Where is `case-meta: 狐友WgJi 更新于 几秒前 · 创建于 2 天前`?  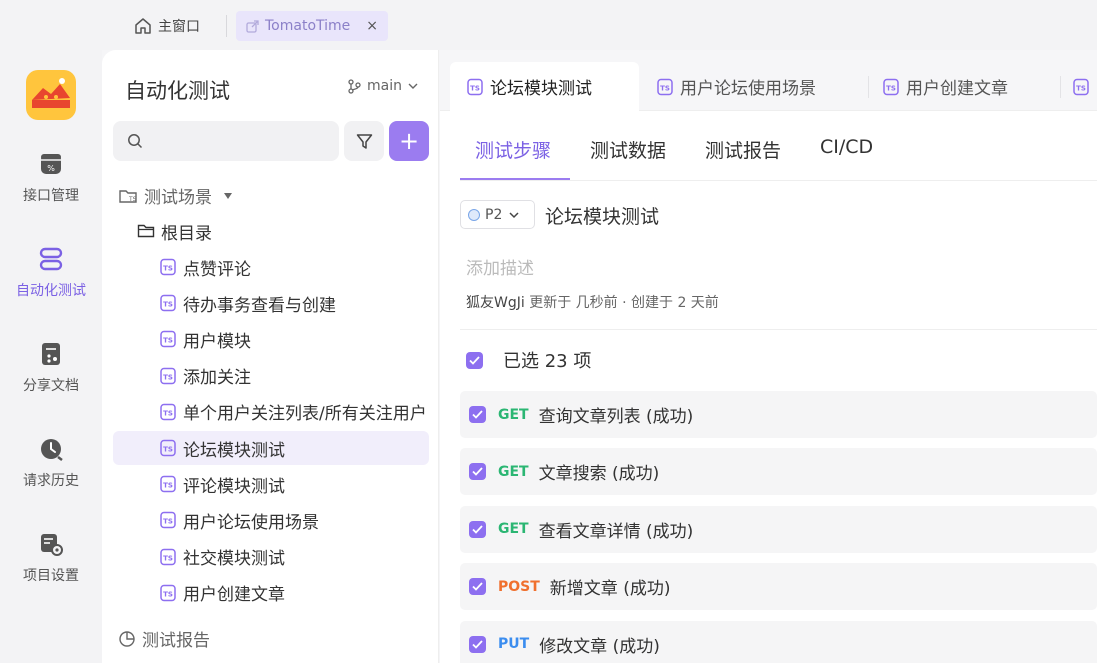
case-meta: 狐友WgJi 更新于 几秒前 · 创建于 2 天前 is located at coordinates (592, 302).